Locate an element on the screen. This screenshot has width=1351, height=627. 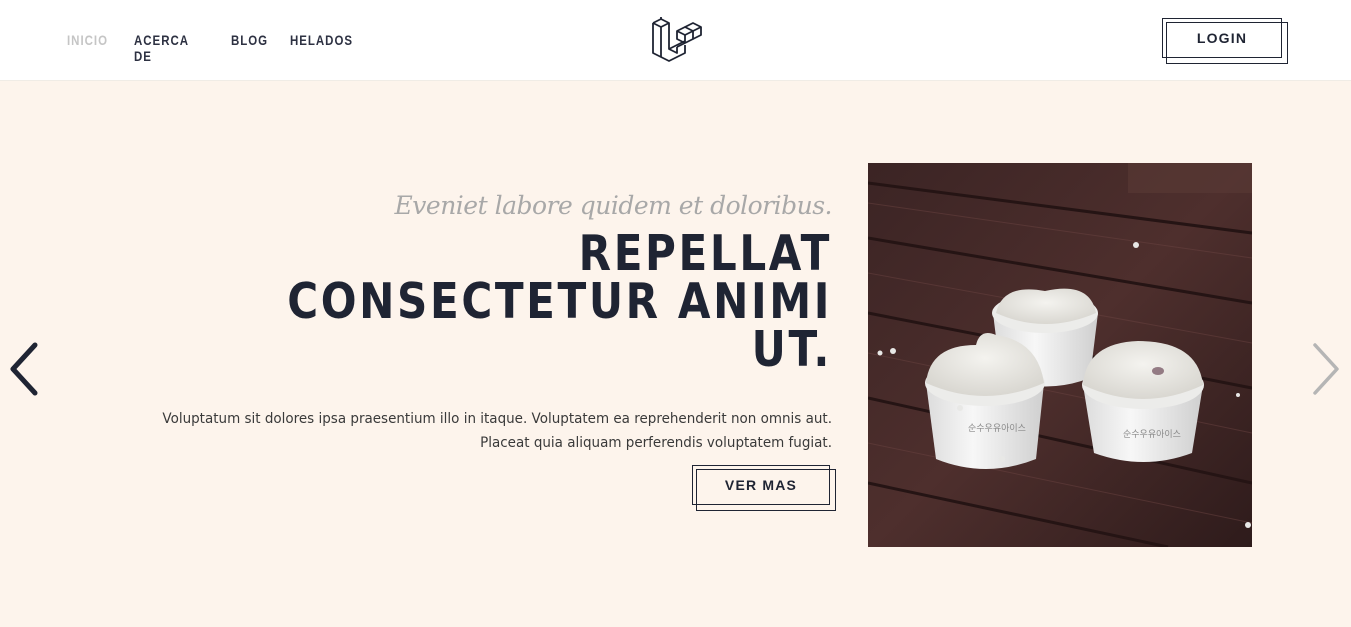
chevron-left-icon is located at coordinates (24, 369).